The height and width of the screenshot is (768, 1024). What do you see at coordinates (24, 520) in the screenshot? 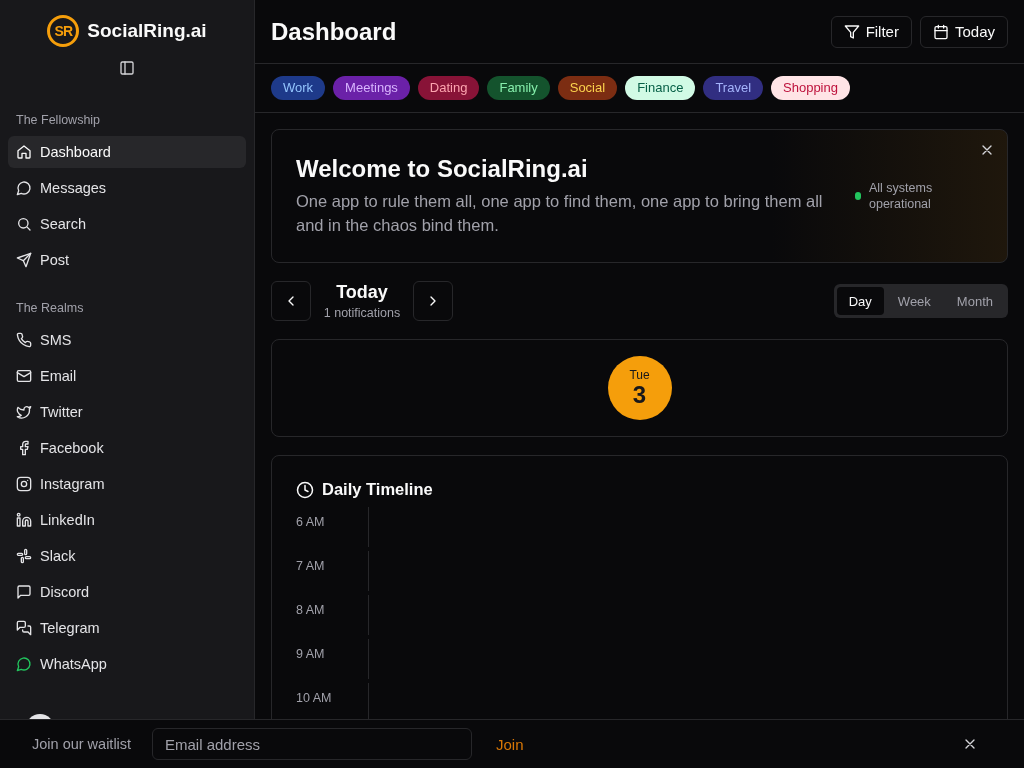
I see `linkedin-icon` at bounding box center [24, 520].